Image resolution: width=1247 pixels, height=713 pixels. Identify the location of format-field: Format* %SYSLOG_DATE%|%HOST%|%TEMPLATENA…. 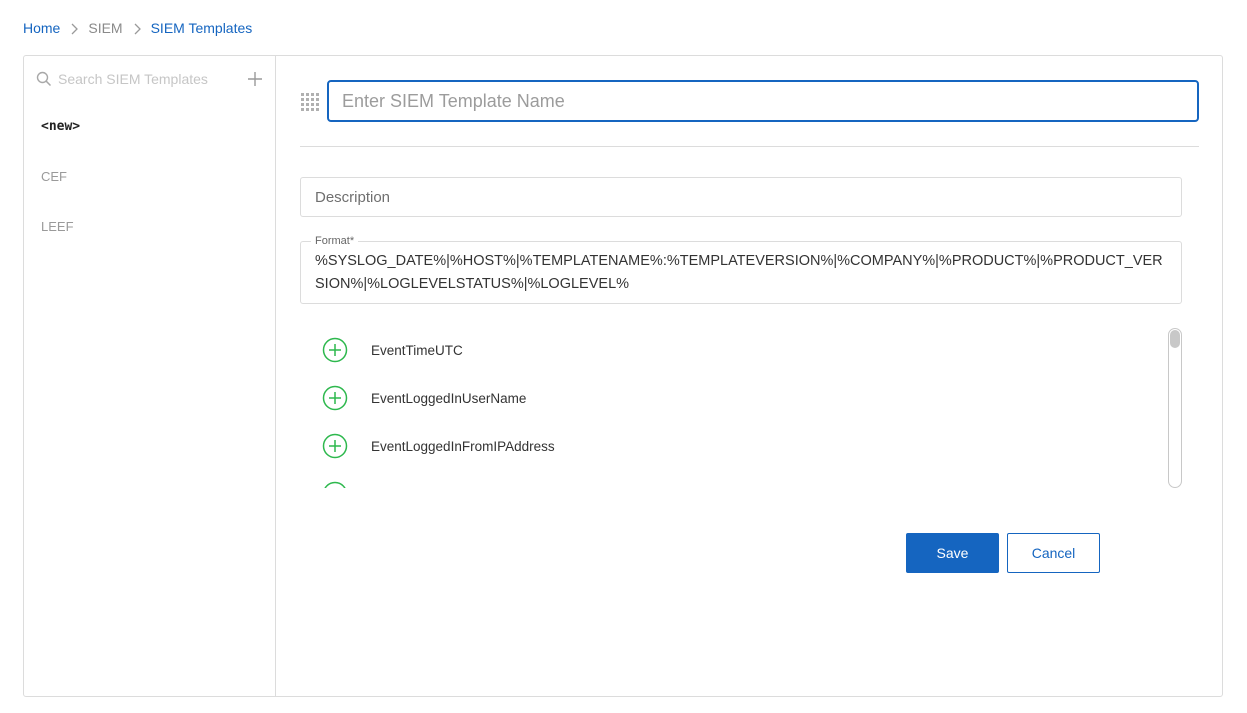
(741, 269).